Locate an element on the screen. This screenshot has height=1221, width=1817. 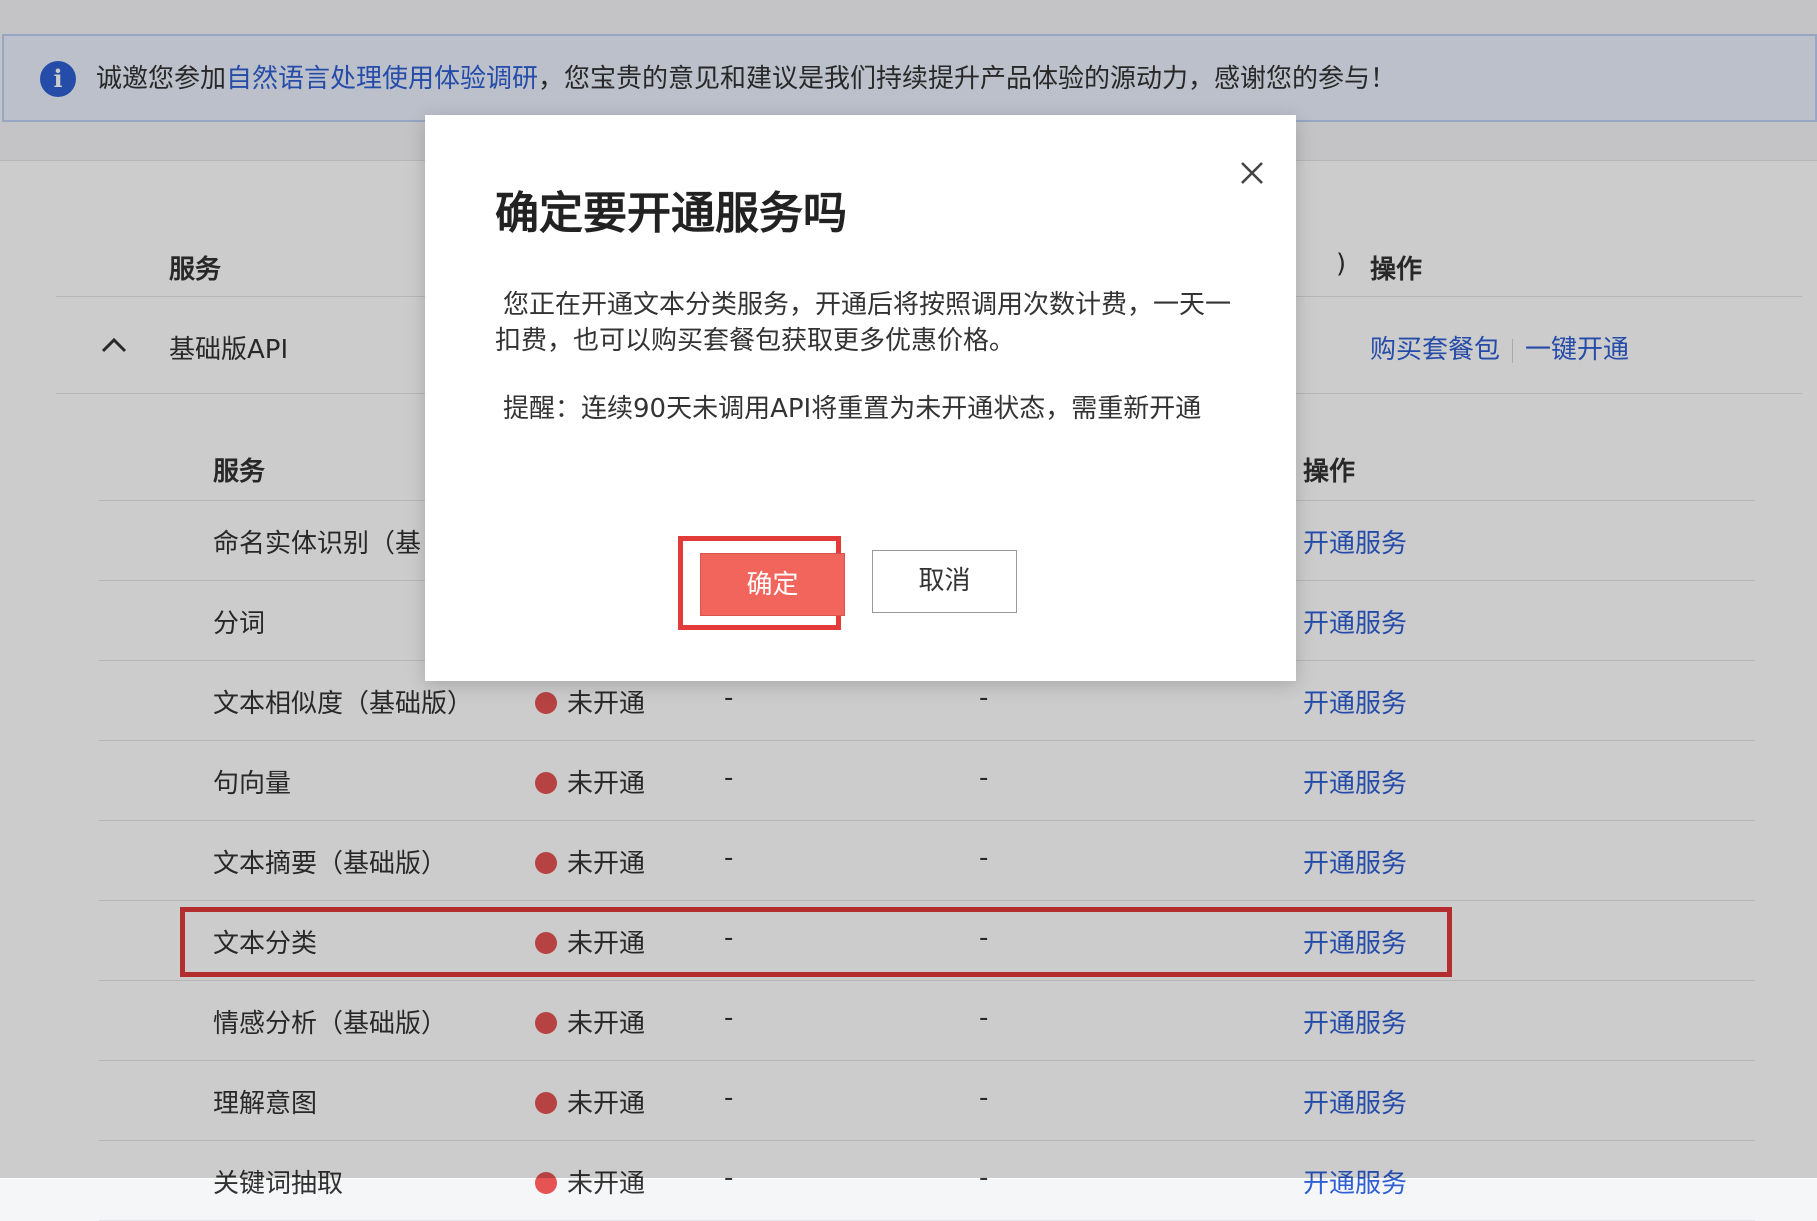
cancel-button: 取消 is located at coordinates (944, 581).